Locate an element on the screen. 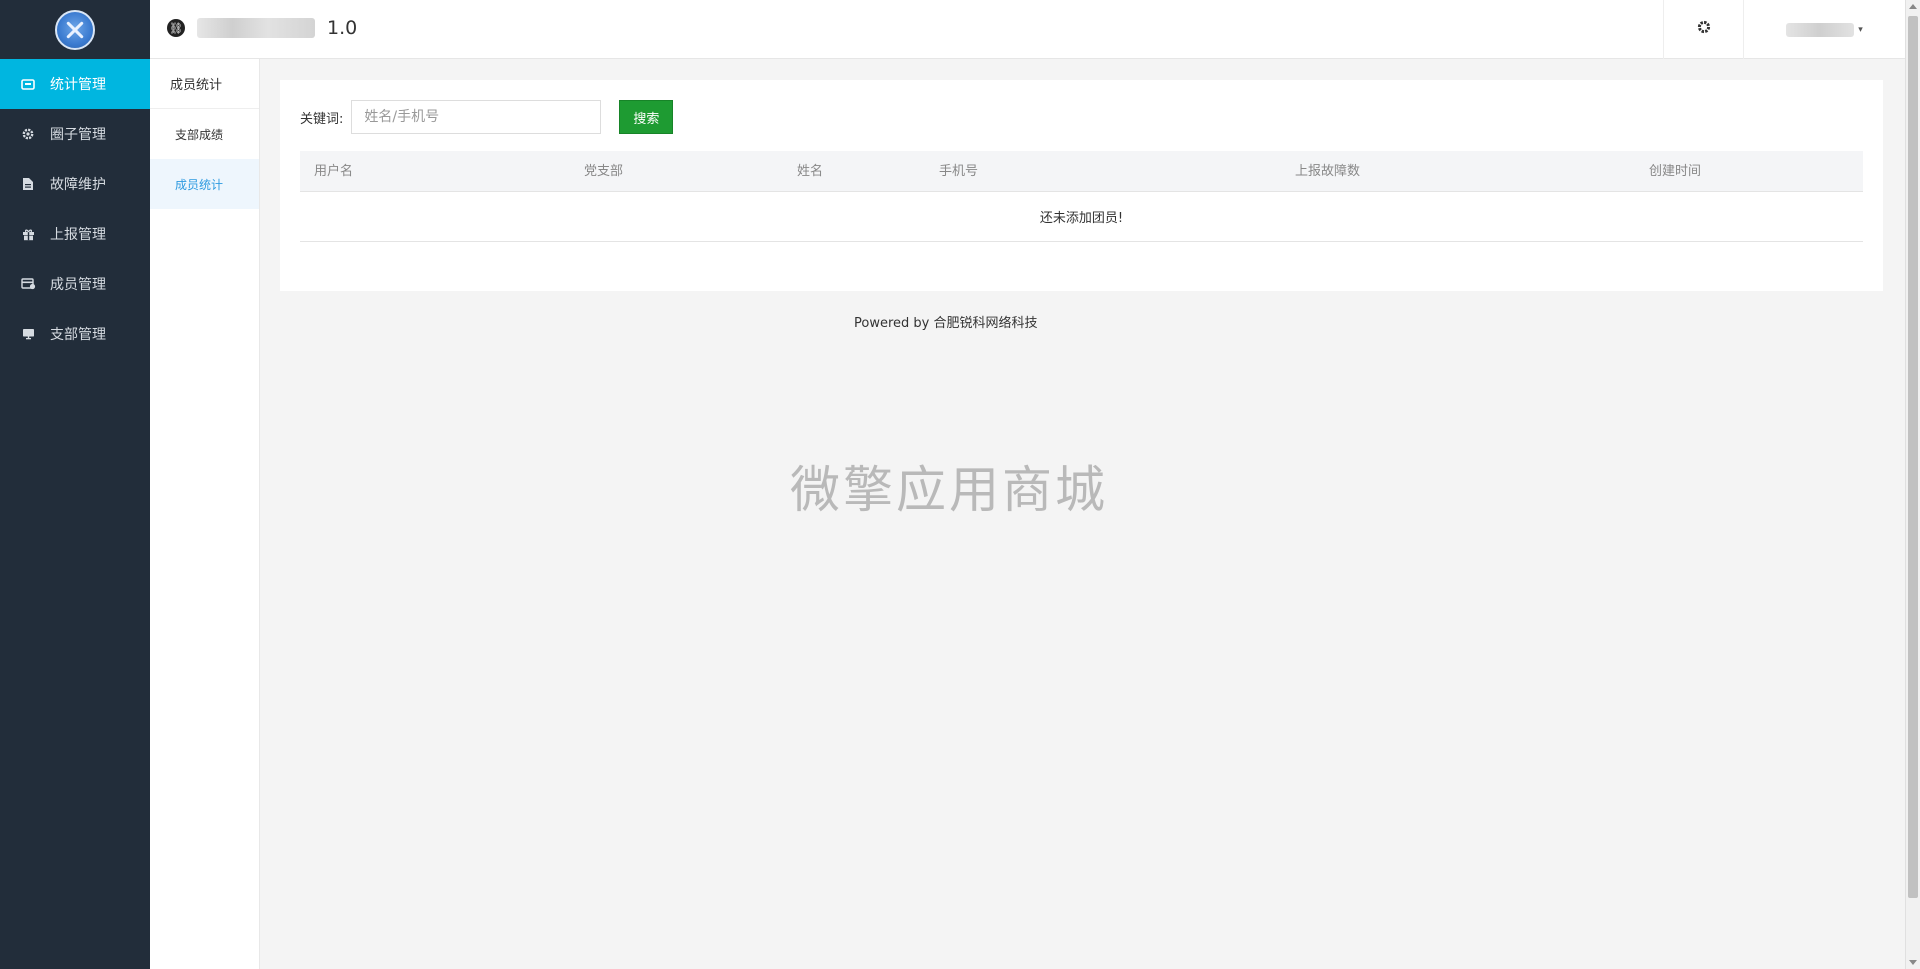 This screenshot has width=1920, height=969. sidebar-item-label: 成员管理 is located at coordinates (78, 285).